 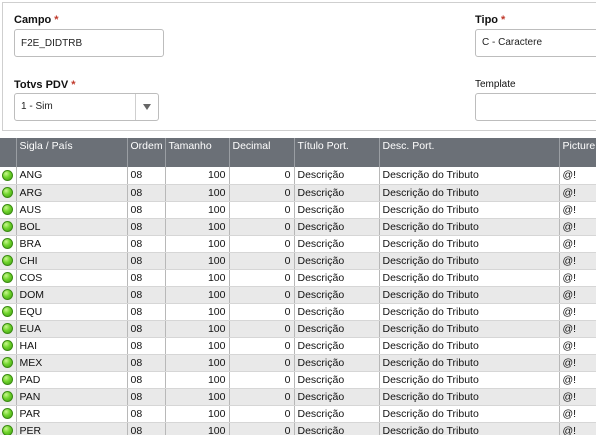 I want to click on sigla-cell: PAD, so click(x=72, y=380).